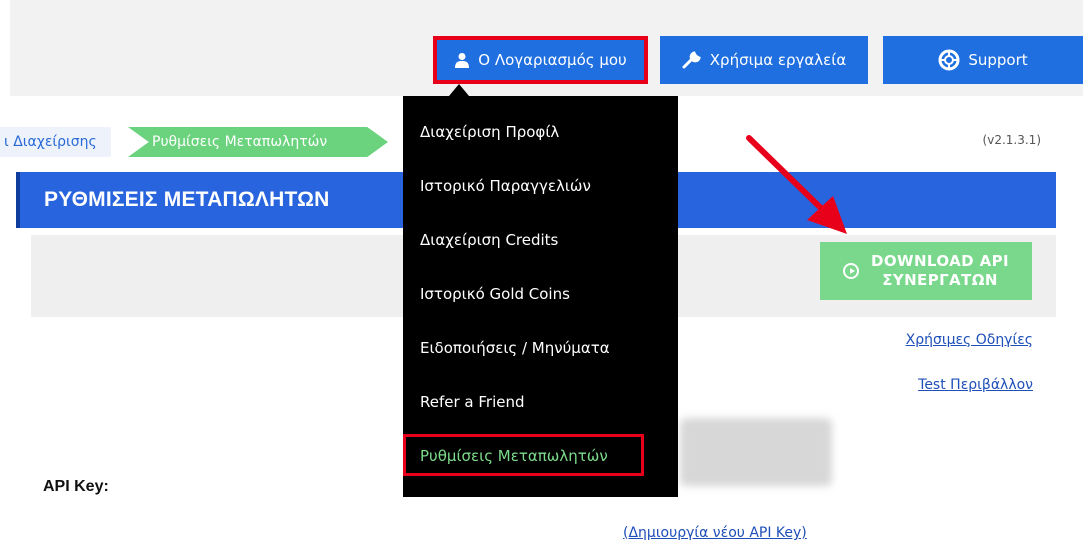 The height and width of the screenshot is (547, 1083). What do you see at coordinates (552, 60) in the screenshot?
I see `my-account-label: Ο Λογαριασμός μου` at bounding box center [552, 60].